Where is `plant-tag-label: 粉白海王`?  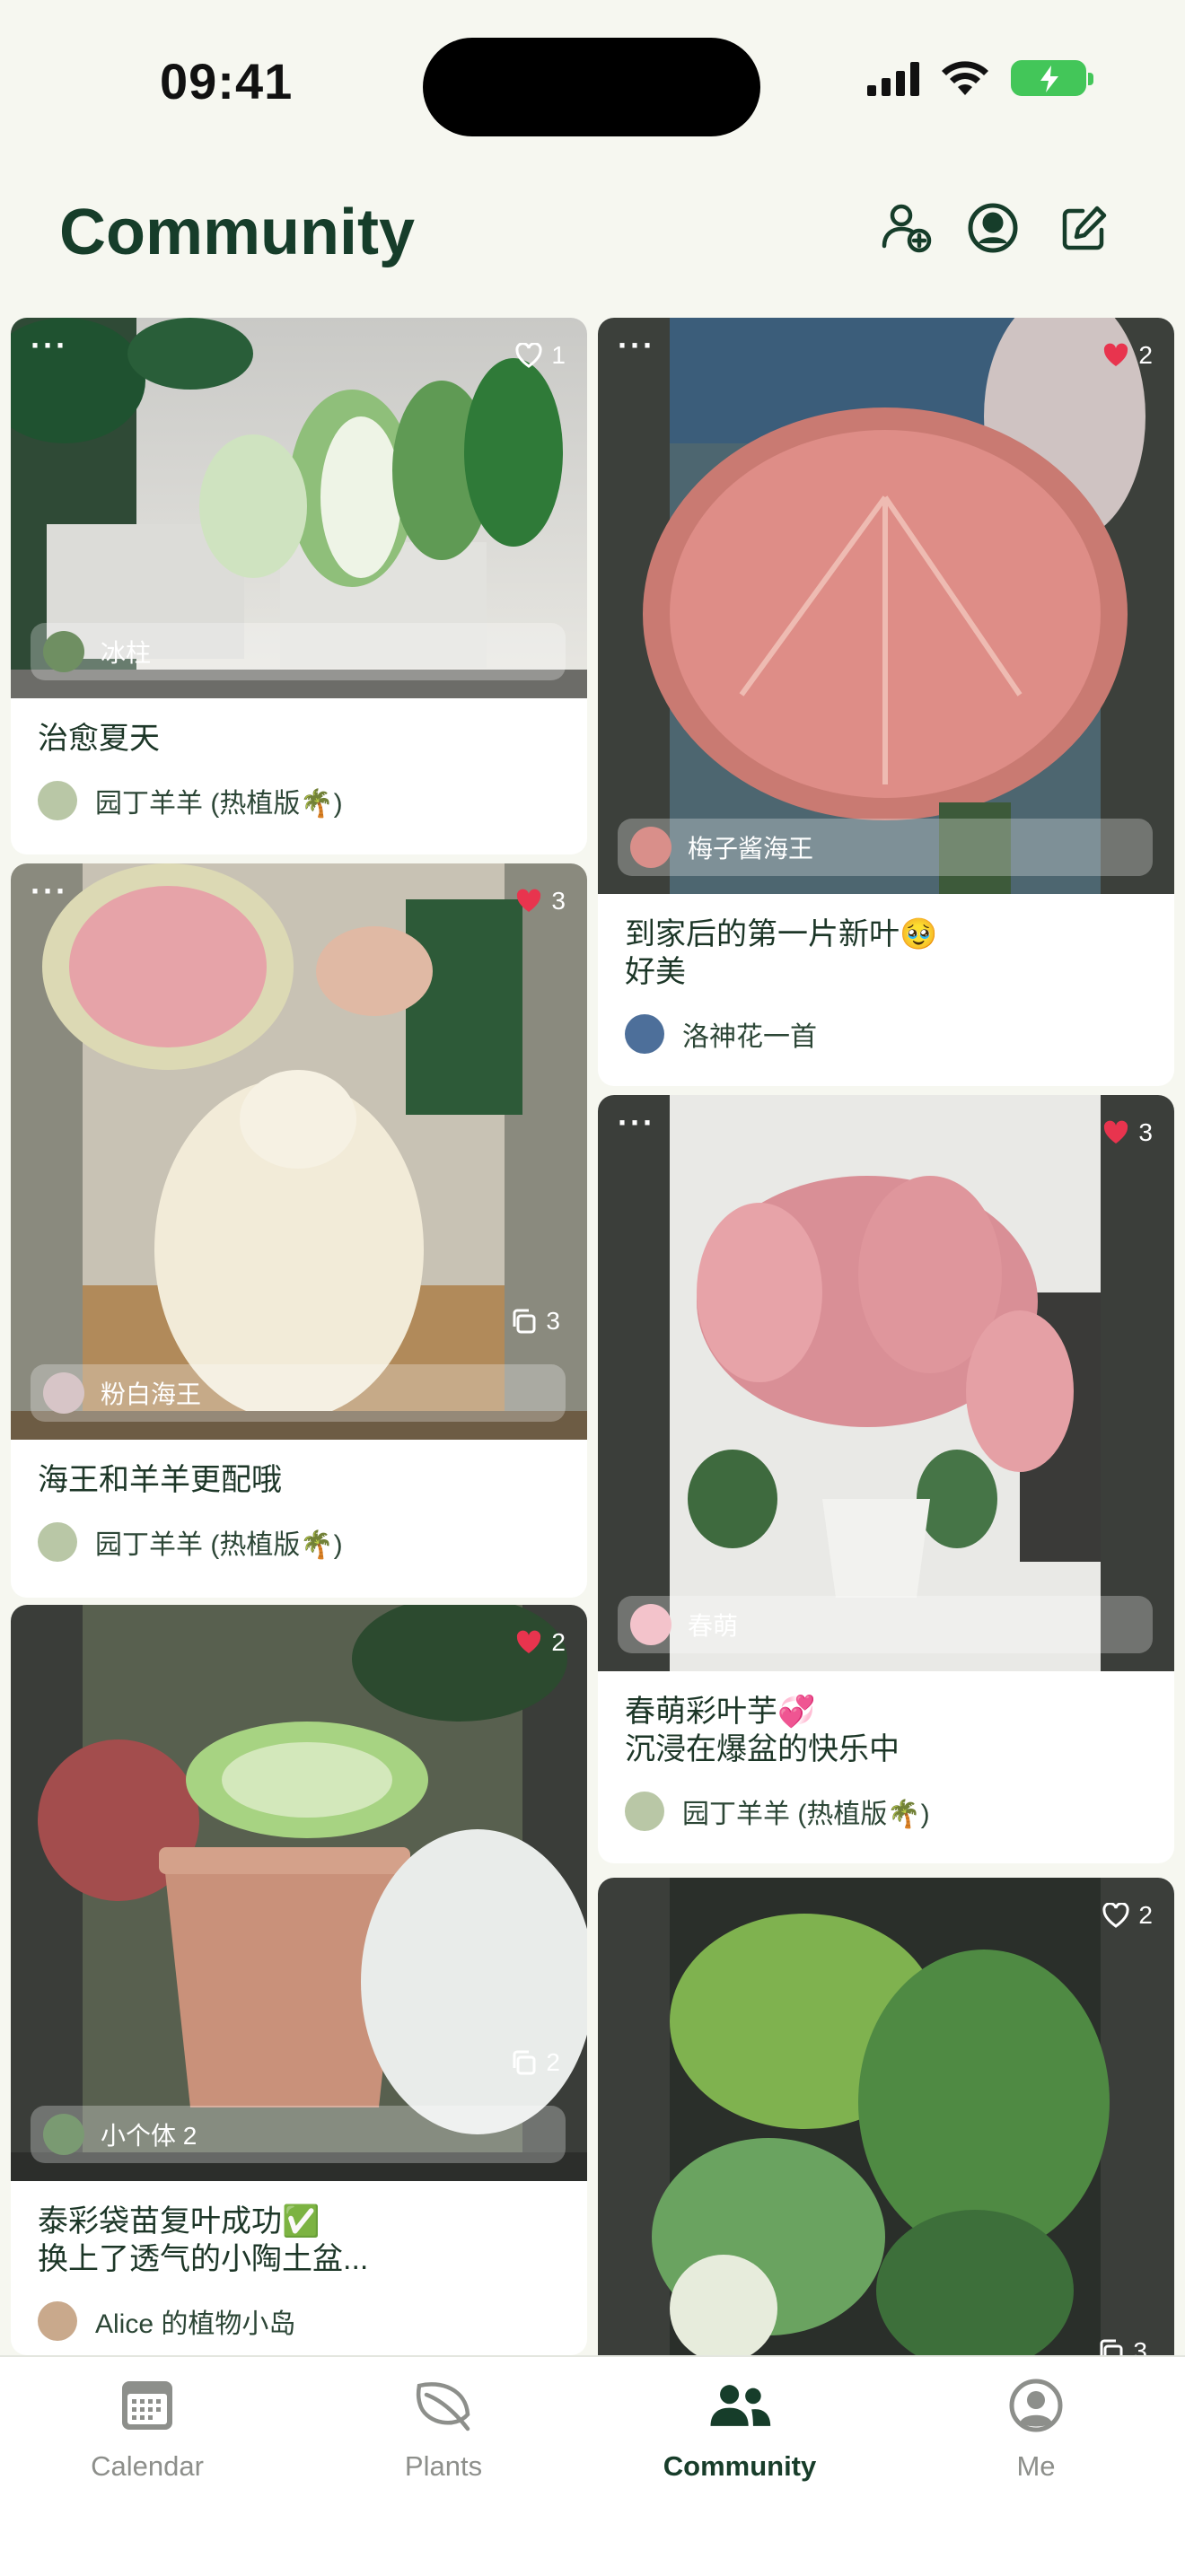 plant-tag-label: 粉白海王 is located at coordinates (151, 1394).